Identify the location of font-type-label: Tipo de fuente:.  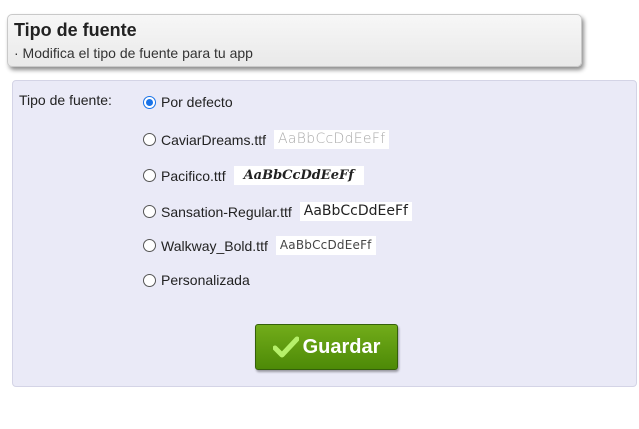
(65, 100).